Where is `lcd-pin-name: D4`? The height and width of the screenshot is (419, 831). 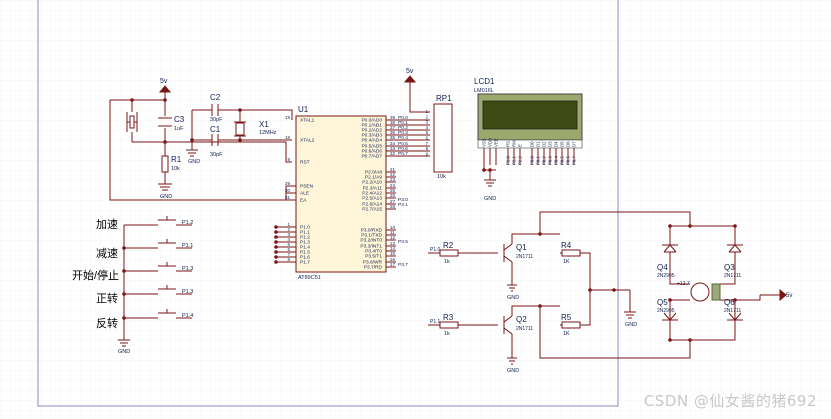
lcd-pin-name: D4 is located at coordinates (556, 144).